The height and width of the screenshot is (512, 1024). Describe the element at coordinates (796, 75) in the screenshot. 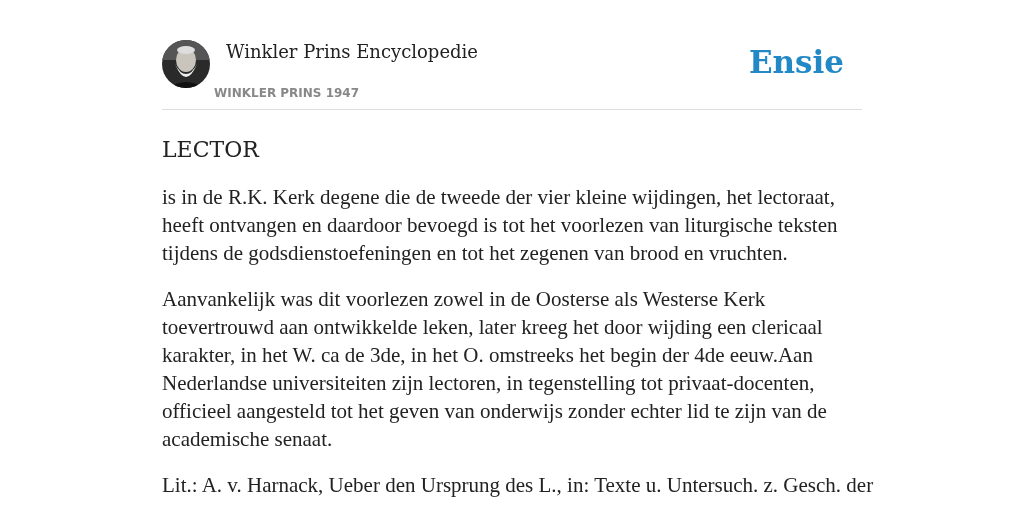

I see `logo: Ensie` at that location.